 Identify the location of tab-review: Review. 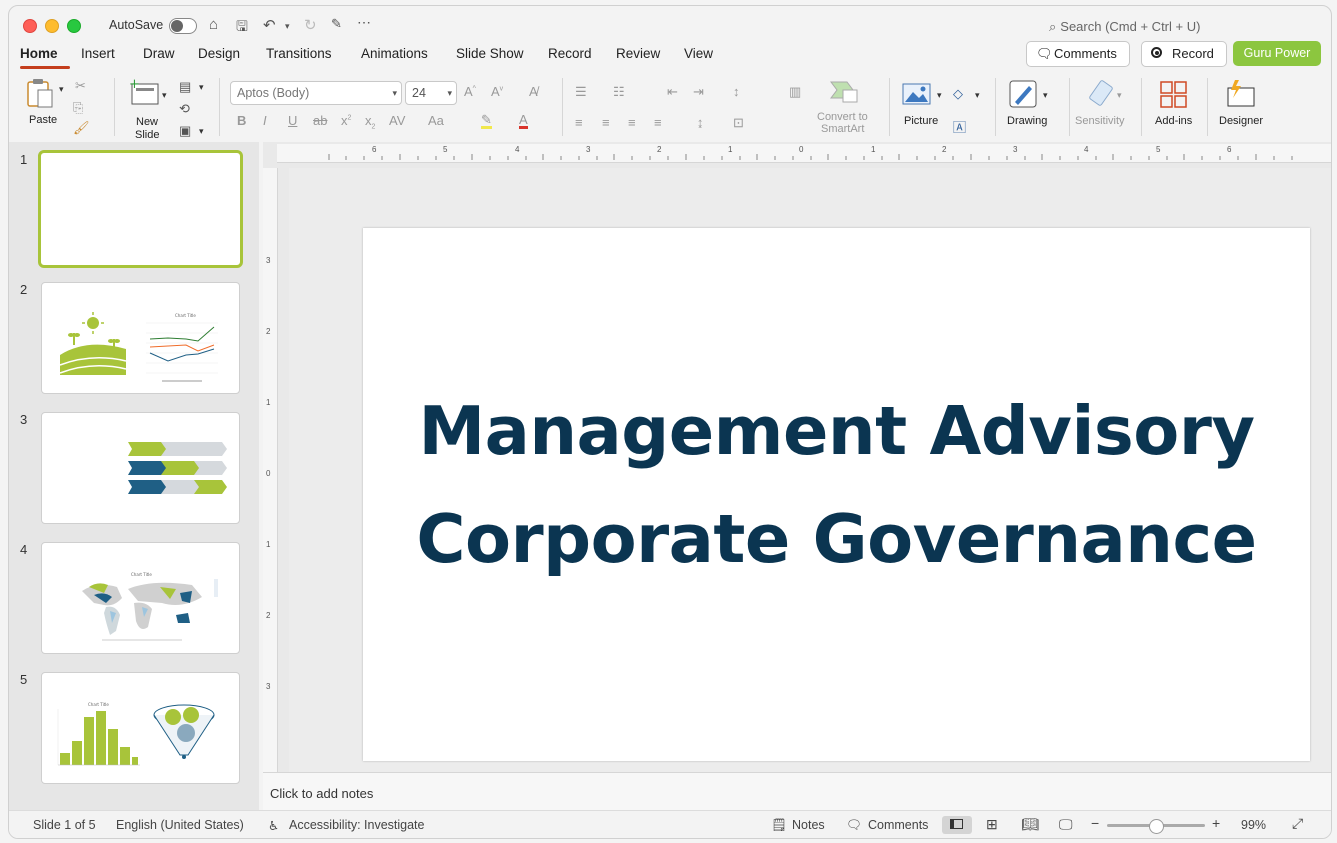
(638, 53).